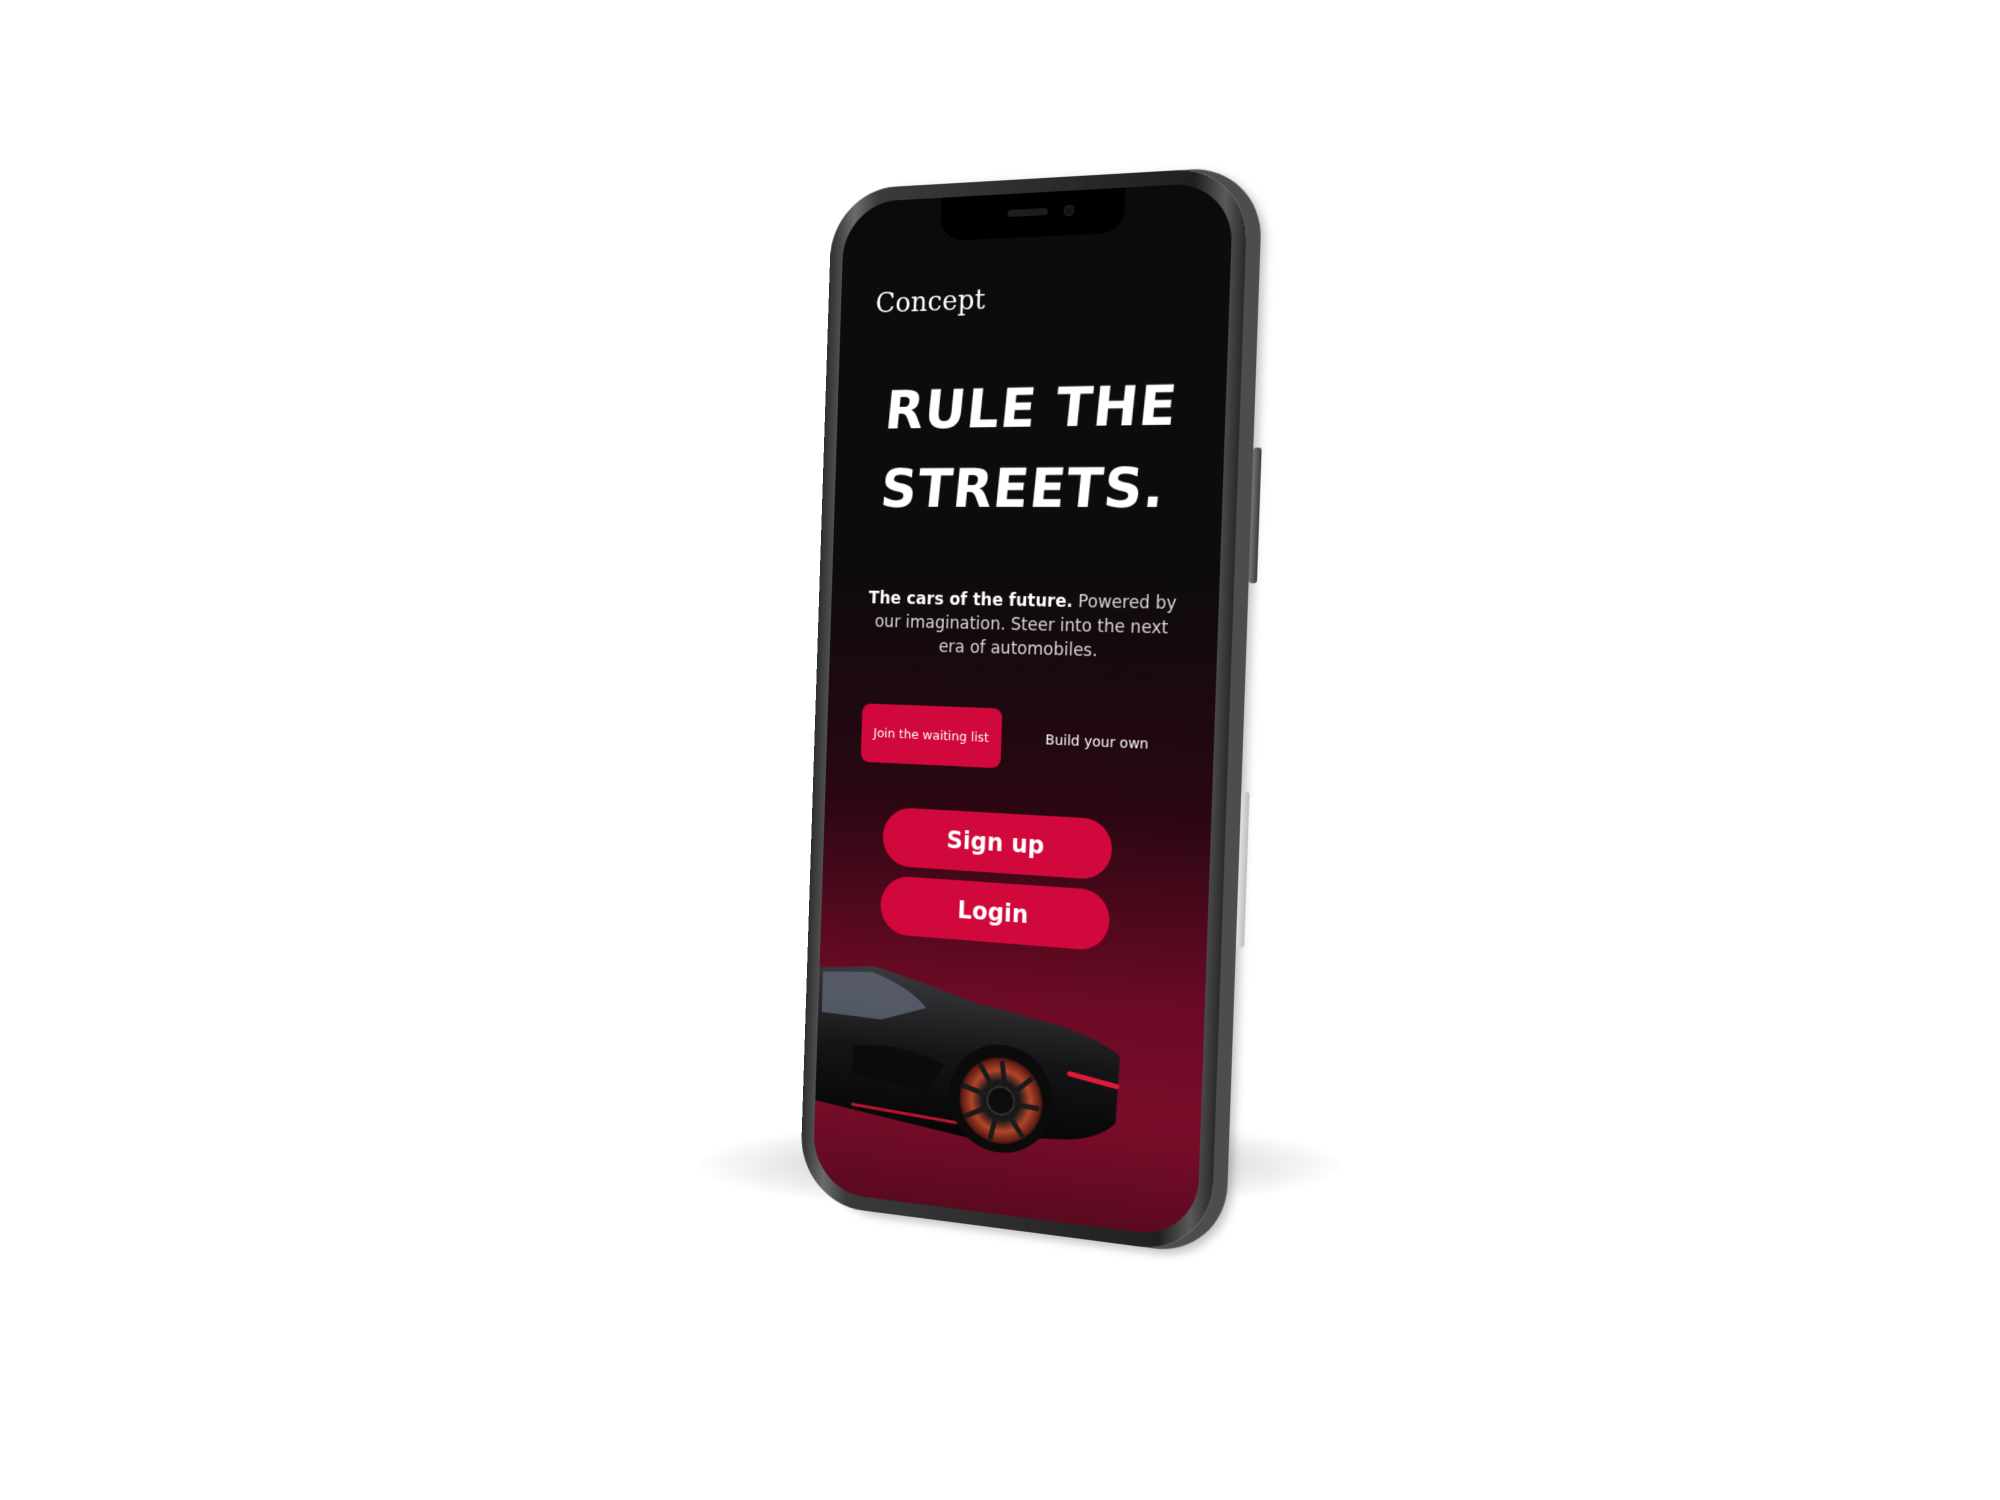 The width and height of the screenshot is (2000, 1500). Describe the element at coordinates (1068, 211) in the screenshot. I see `front-camera` at that location.